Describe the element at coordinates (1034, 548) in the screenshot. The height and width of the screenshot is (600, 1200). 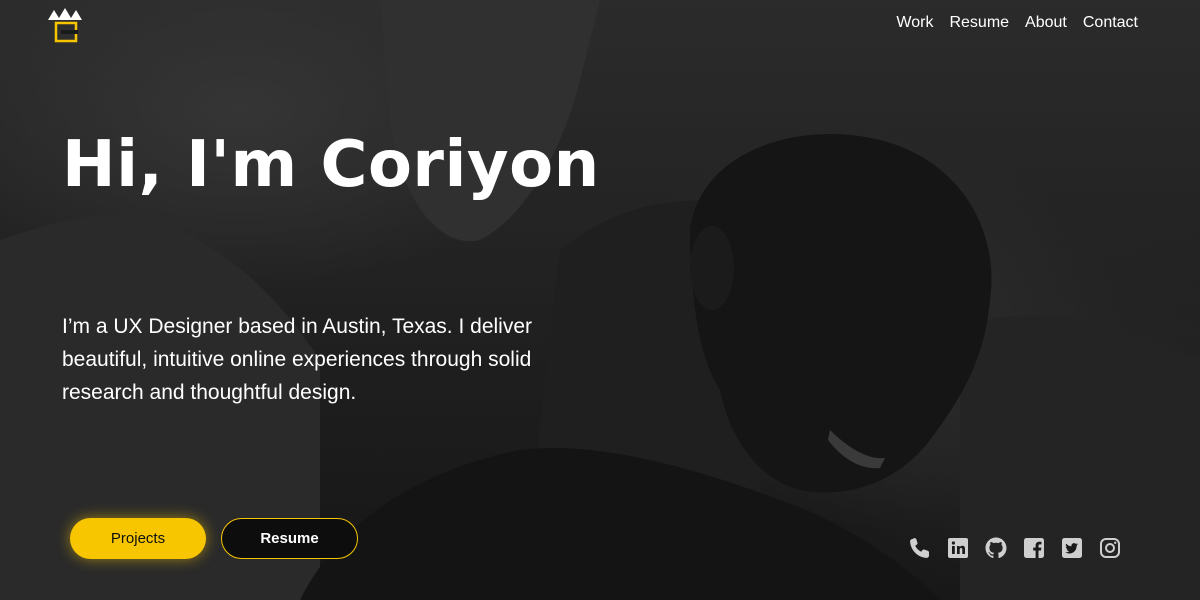
I see `facebook-icon` at that location.